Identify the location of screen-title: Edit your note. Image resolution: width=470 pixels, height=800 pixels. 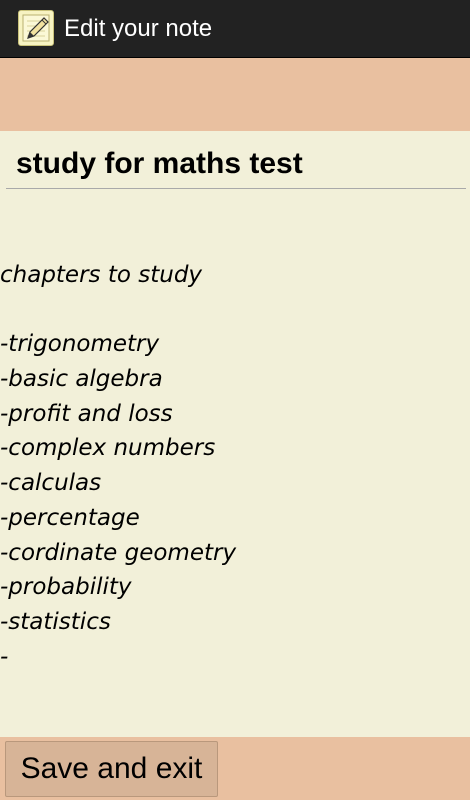
(138, 28).